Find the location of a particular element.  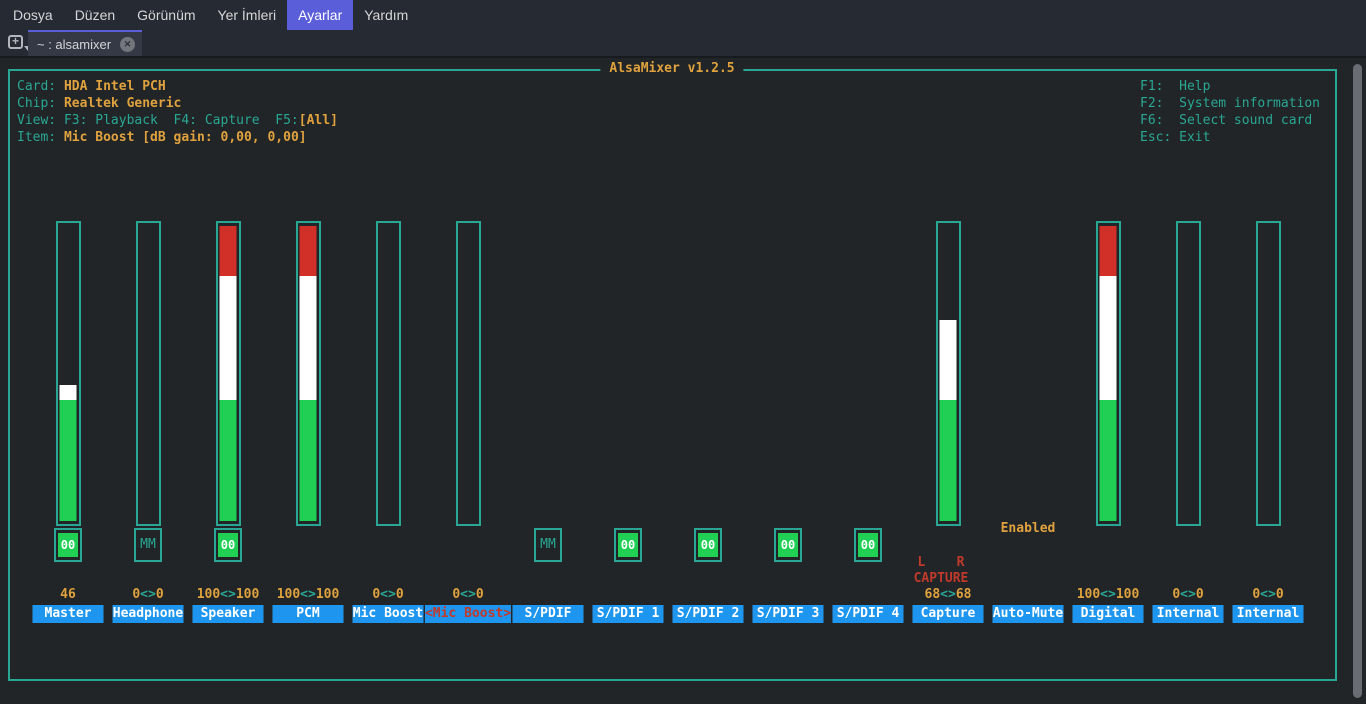

channel-label-auto-mute-12: Auto-Mute is located at coordinates (1028, 614).